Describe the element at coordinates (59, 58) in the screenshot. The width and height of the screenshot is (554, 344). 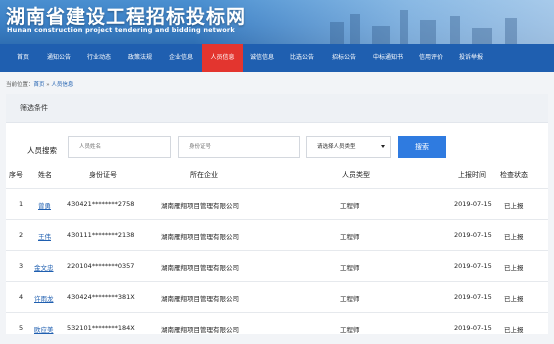
I see `nav-item-notices: 通知公告` at that location.